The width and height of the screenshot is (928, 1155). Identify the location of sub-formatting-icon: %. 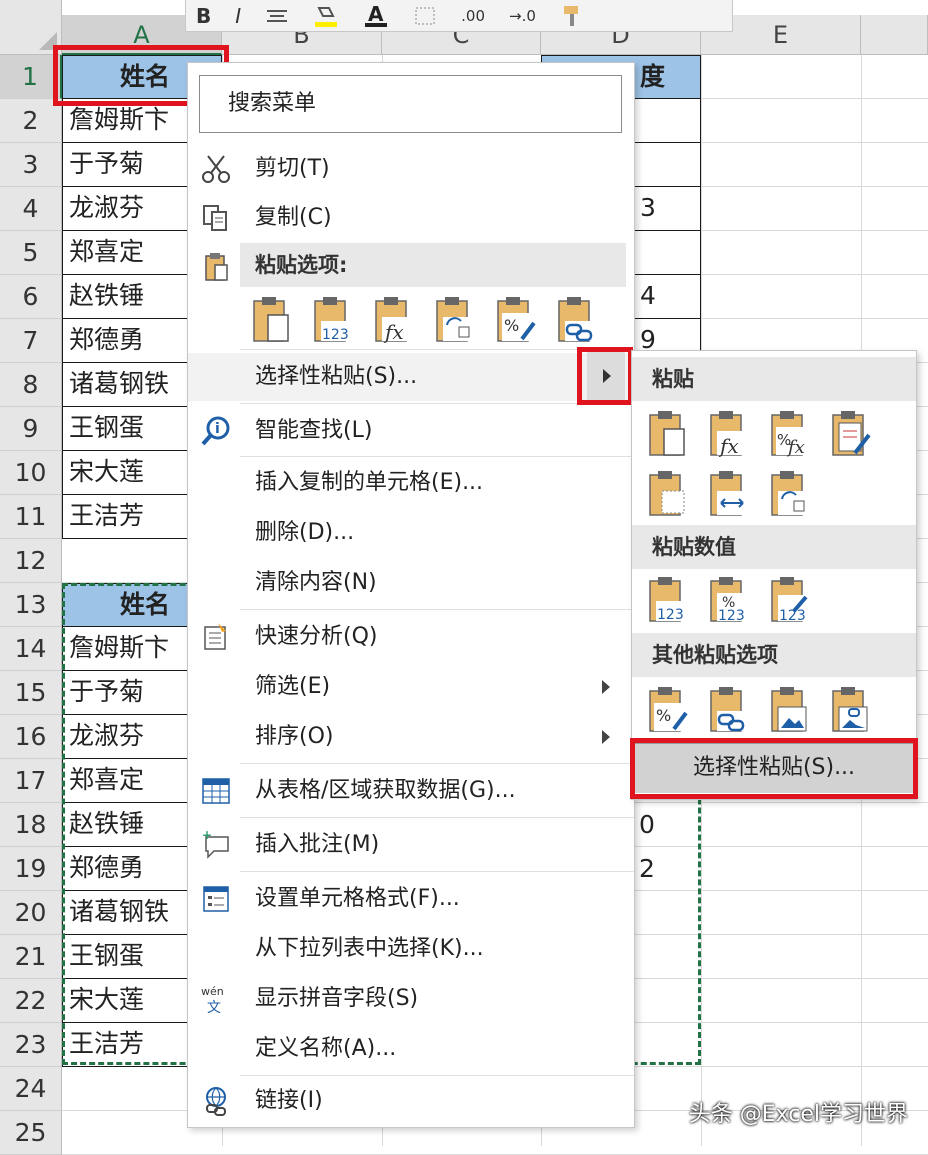
(667, 710).